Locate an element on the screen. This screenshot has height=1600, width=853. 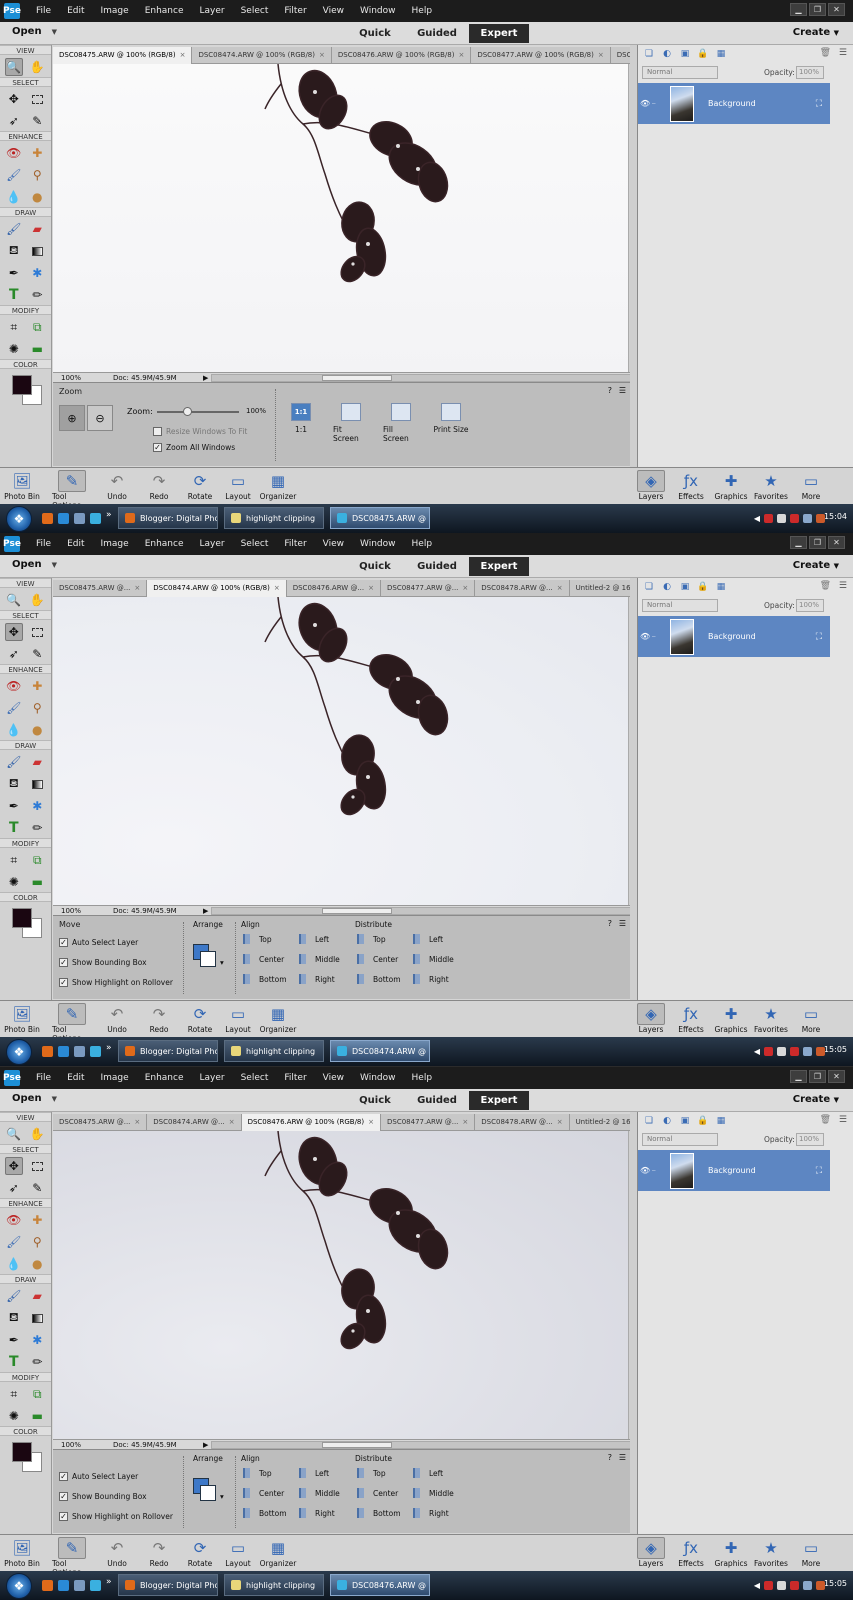
lock-transparency-icon: ▦ is located at coordinates (721, 54).